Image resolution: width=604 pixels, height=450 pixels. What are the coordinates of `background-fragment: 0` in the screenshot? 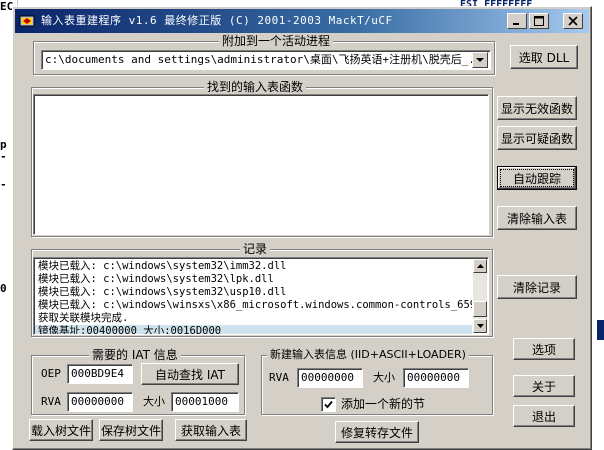 It's located at (3, 288).